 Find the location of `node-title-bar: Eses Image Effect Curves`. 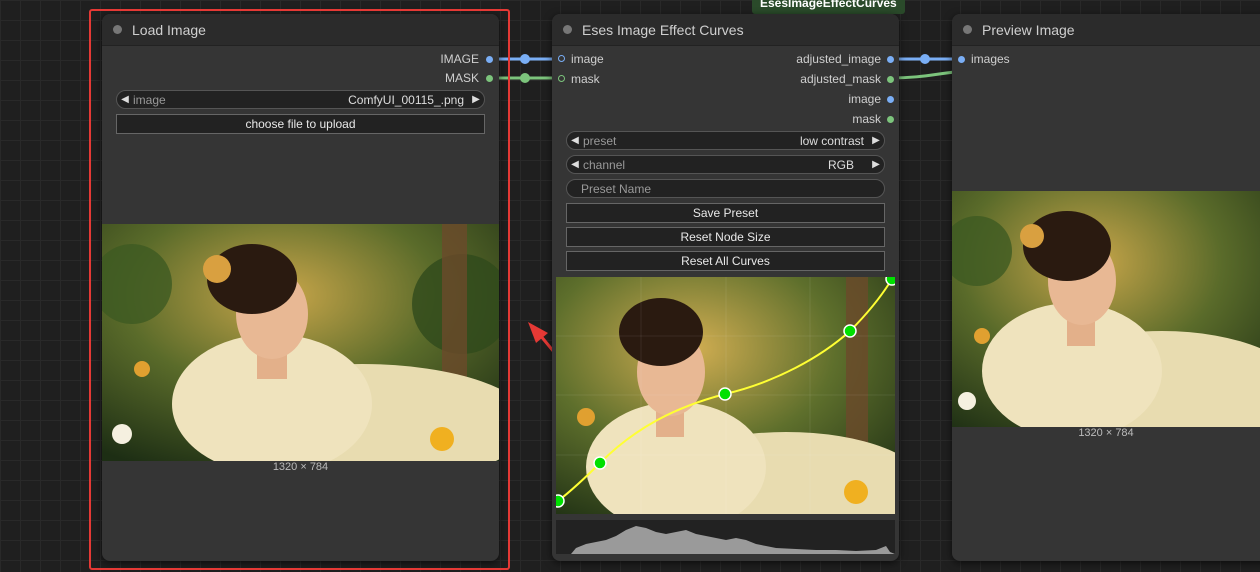

node-title-bar: Eses Image Effect Curves is located at coordinates (725, 30).